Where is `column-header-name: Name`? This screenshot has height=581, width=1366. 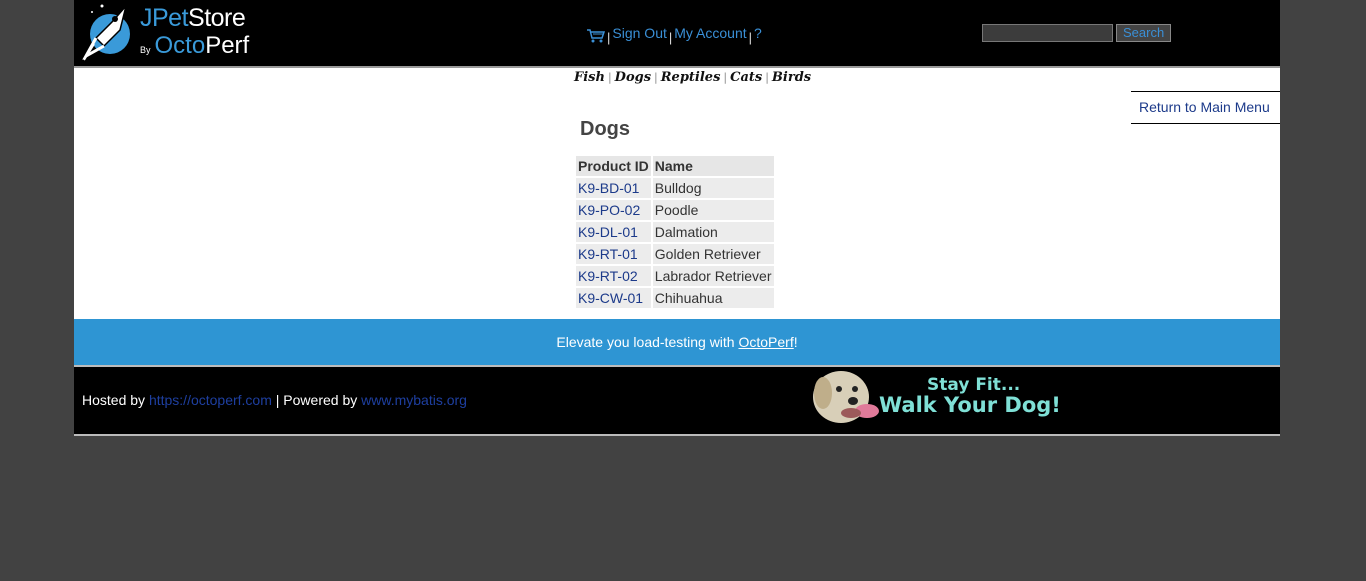
column-header-name: Name is located at coordinates (713, 166).